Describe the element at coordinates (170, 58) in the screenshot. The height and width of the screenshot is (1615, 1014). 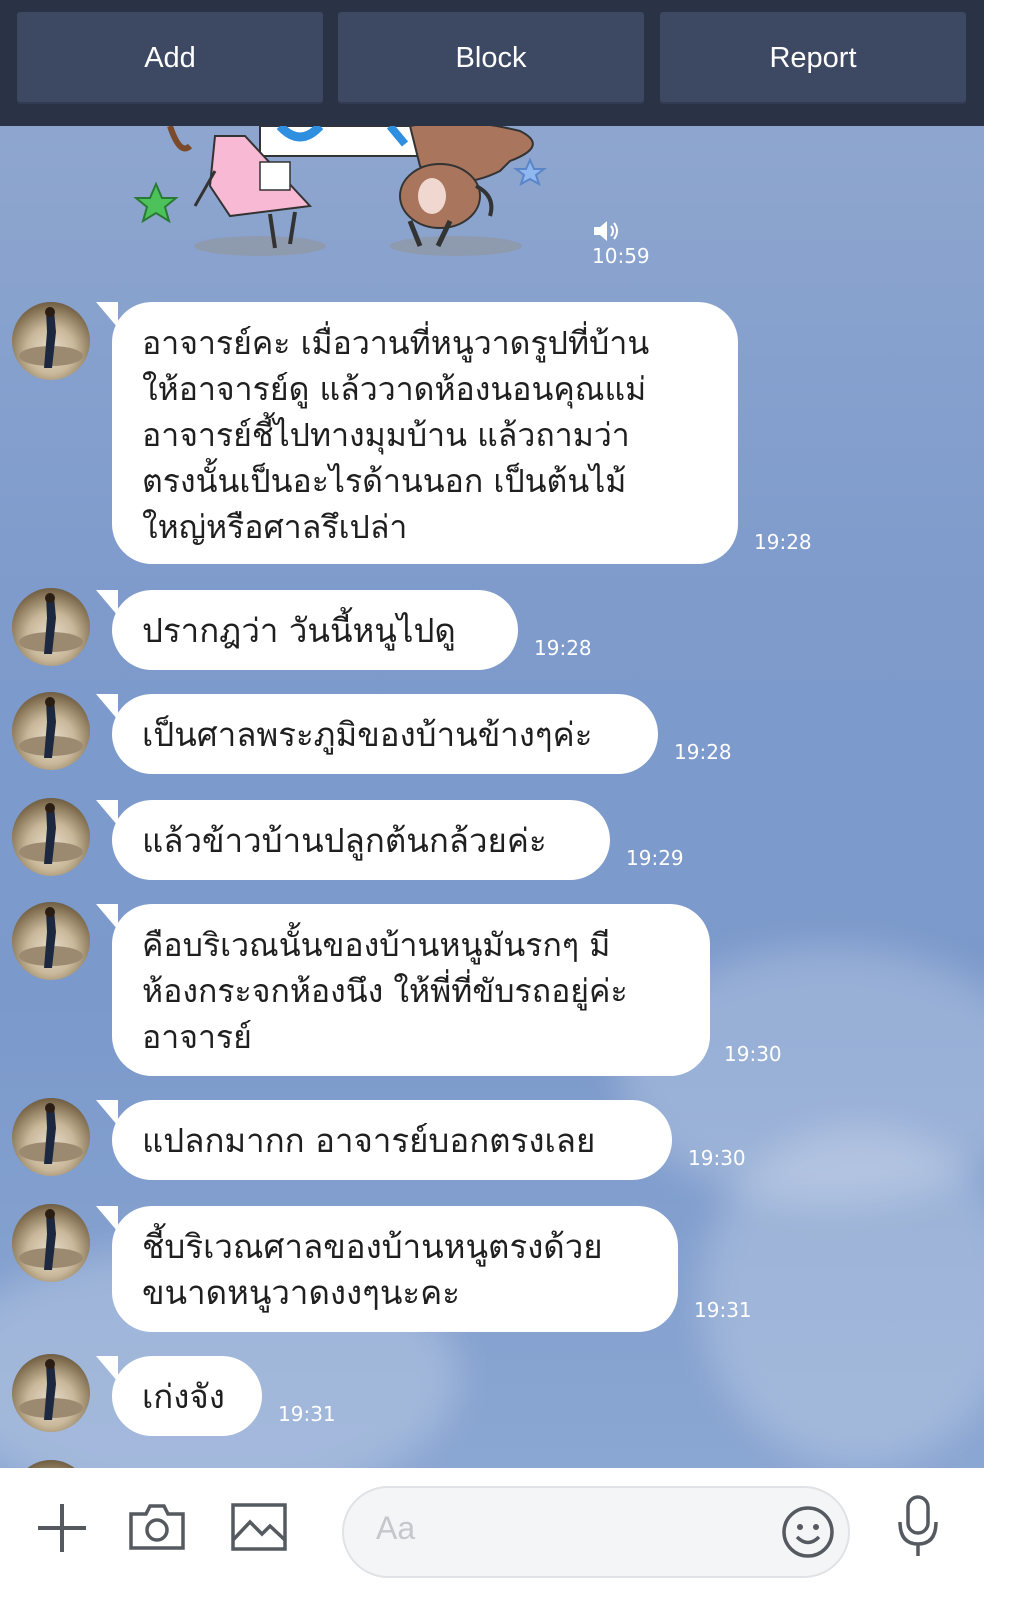
I see `add-button: Add` at that location.